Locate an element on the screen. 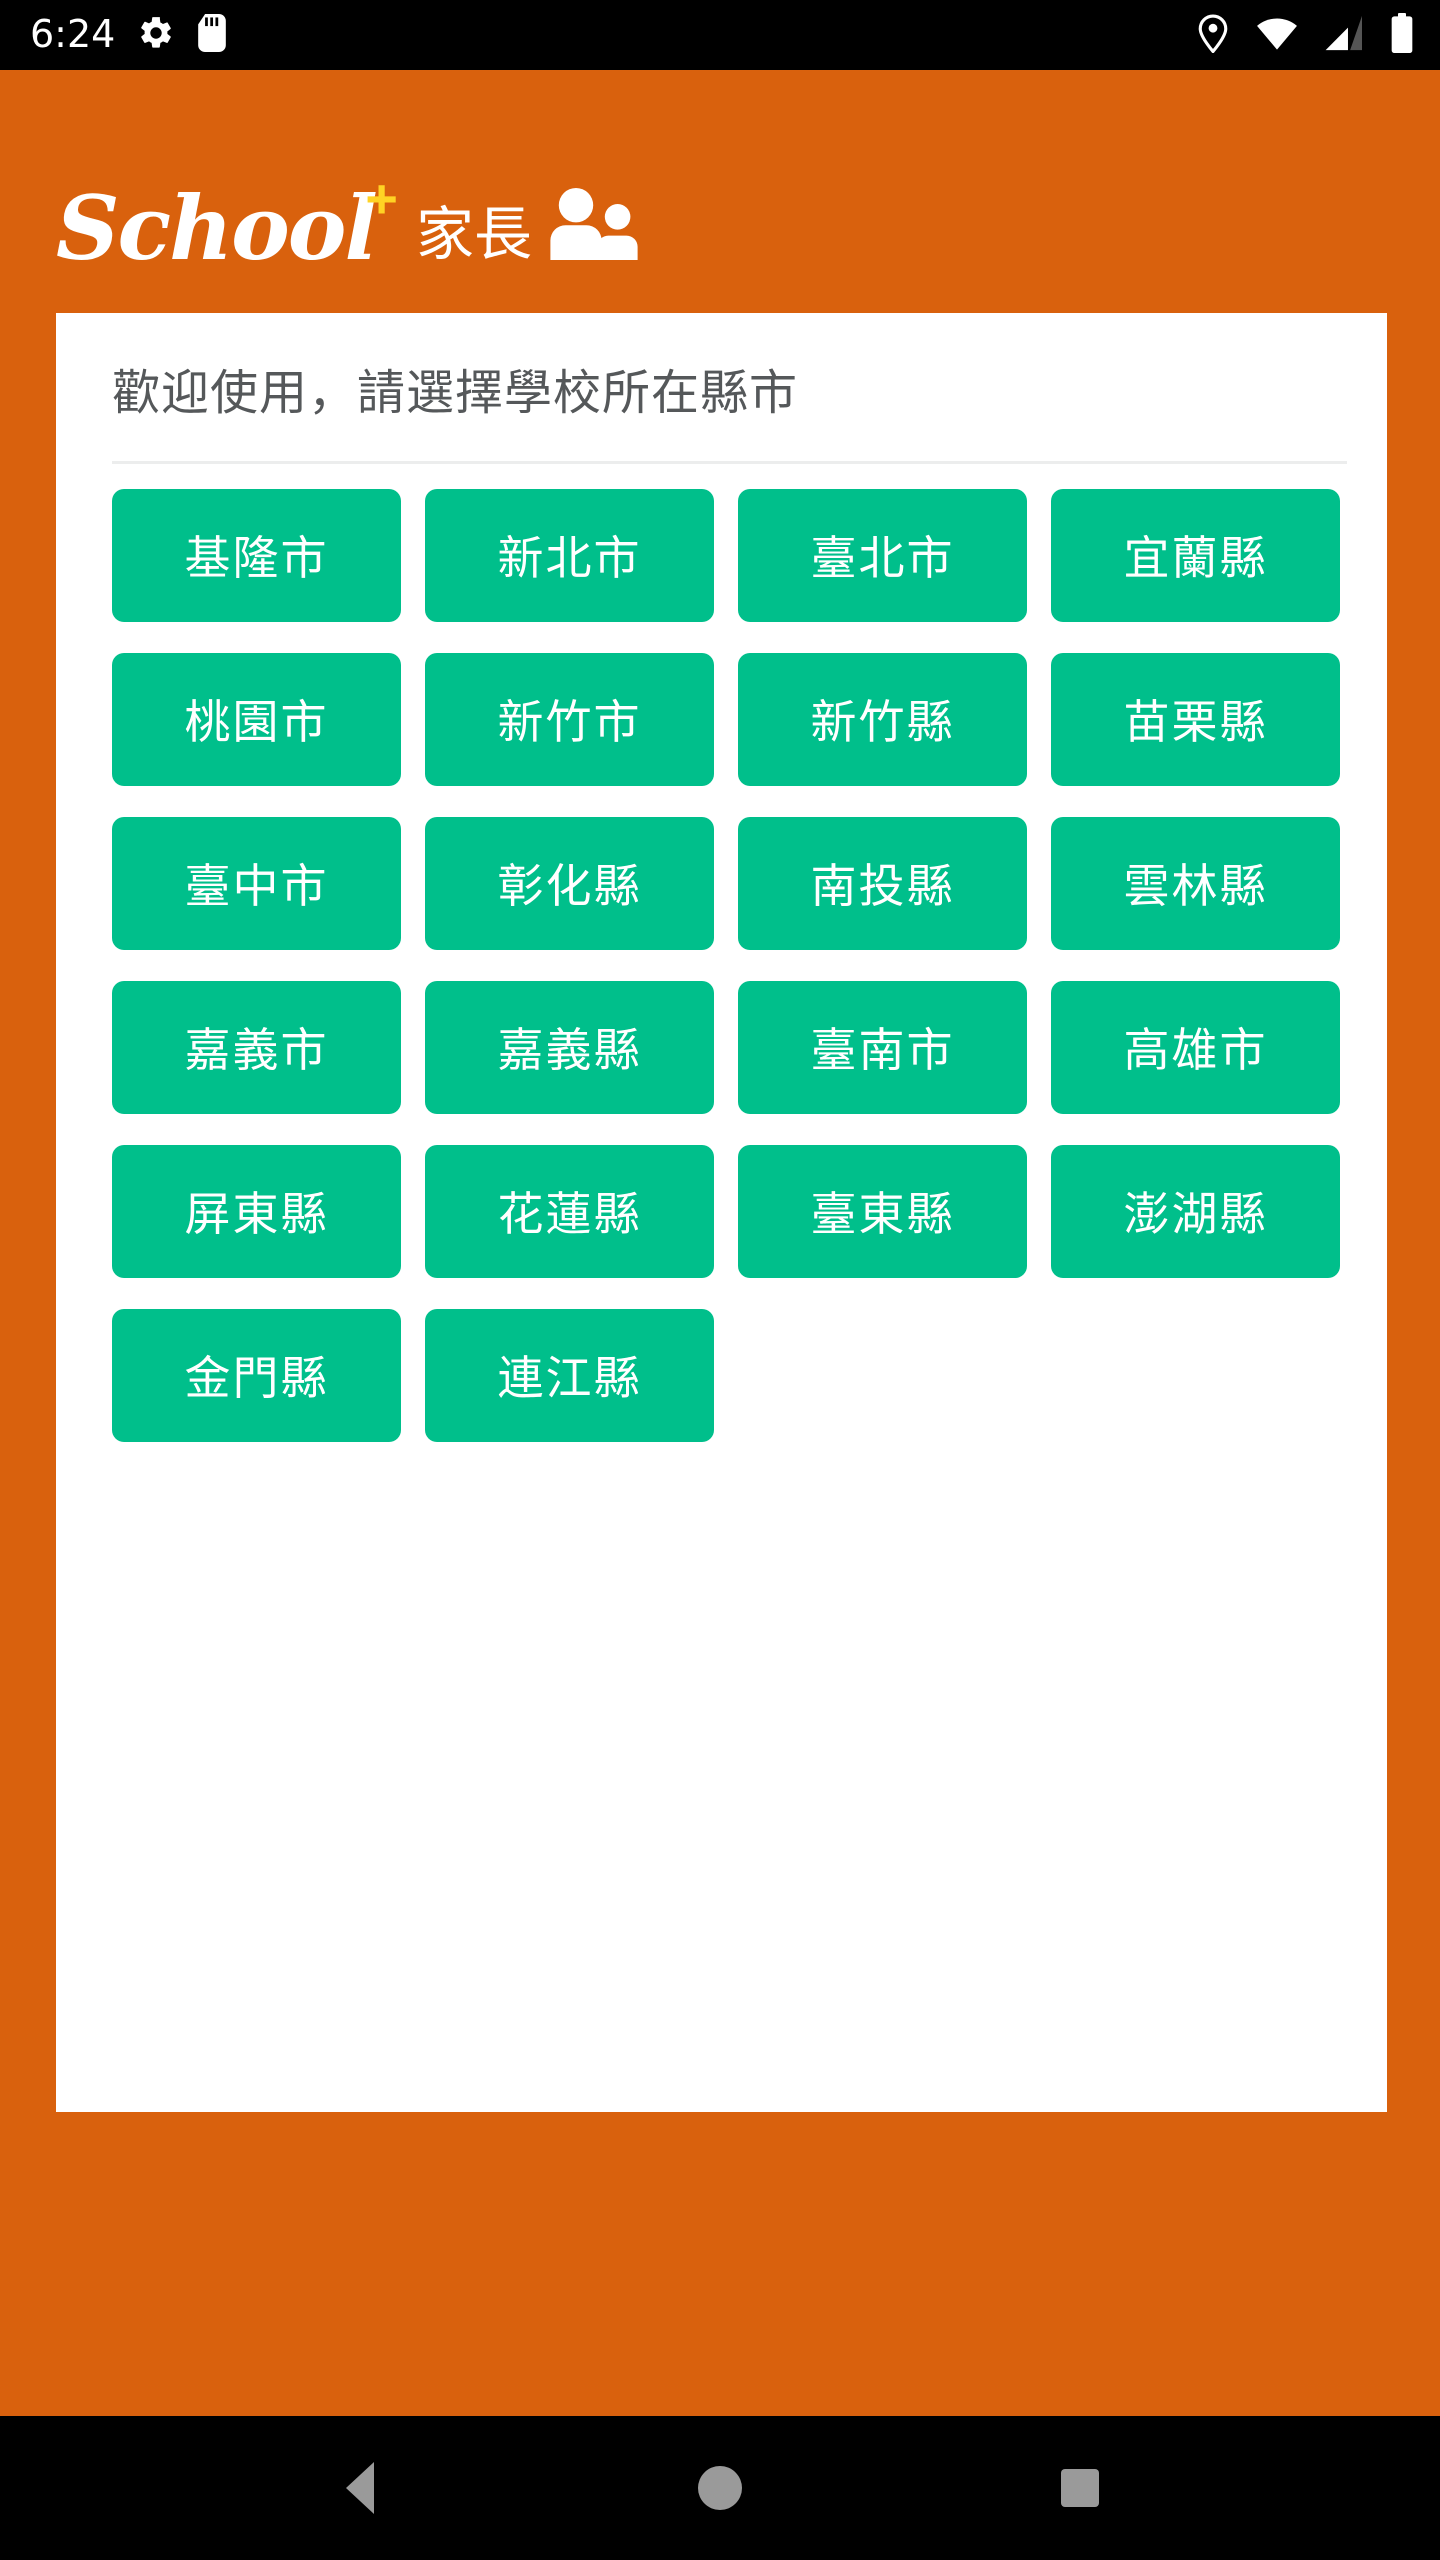 The height and width of the screenshot is (2560, 1440). status-bar: 6:24 is located at coordinates (720, 35).